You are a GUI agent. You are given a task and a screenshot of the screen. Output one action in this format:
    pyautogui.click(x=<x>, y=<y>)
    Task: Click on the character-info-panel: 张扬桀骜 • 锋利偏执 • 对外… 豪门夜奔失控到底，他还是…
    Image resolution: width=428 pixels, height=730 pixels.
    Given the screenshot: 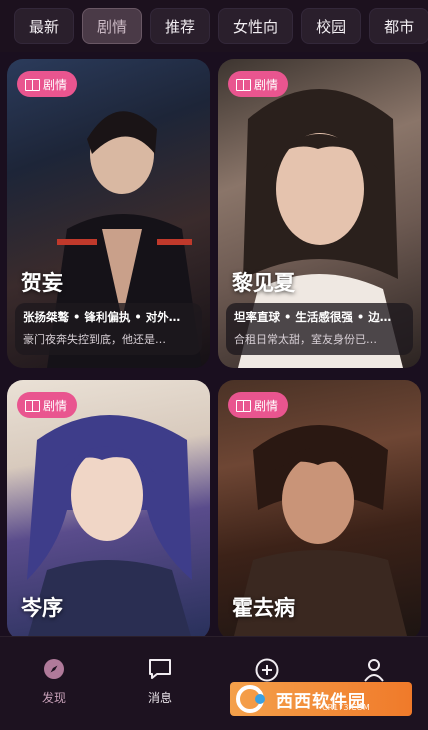 What is the action you would take?
    pyautogui.click(x=108, y=329)
    